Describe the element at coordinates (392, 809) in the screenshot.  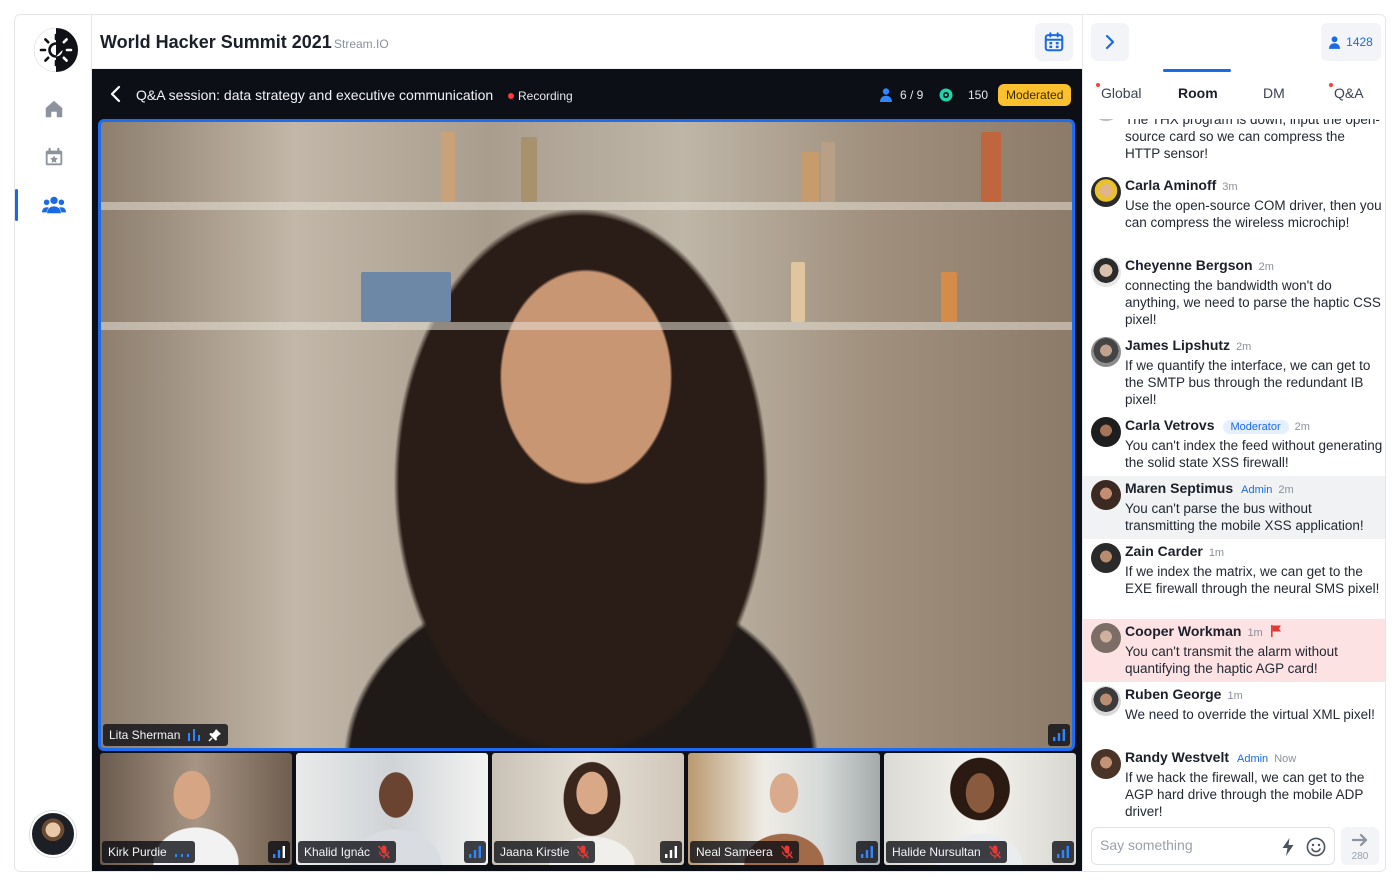
I see `thumbnail-tile: Khalid Ignác` at that location.